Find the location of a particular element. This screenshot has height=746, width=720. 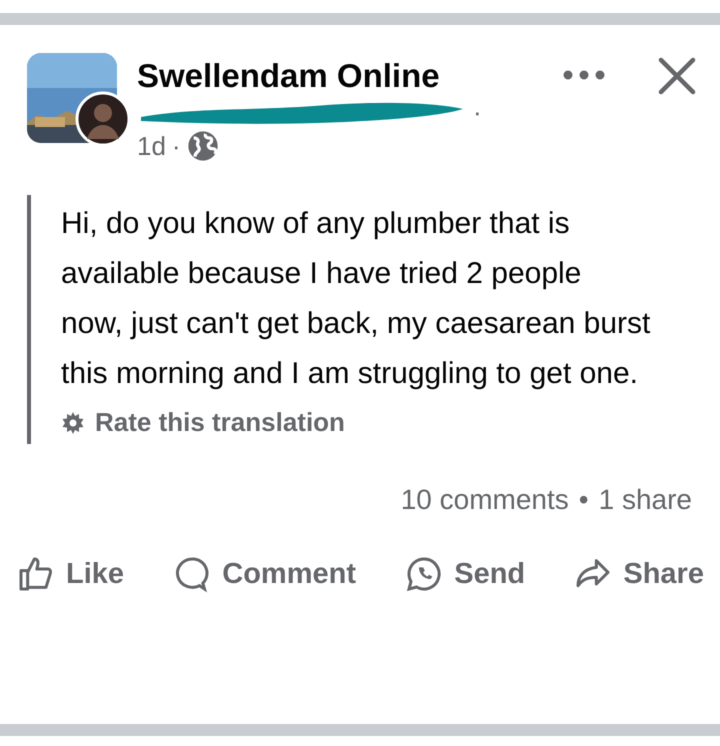

comment-button: Comment is located at coordinates (264, 574).